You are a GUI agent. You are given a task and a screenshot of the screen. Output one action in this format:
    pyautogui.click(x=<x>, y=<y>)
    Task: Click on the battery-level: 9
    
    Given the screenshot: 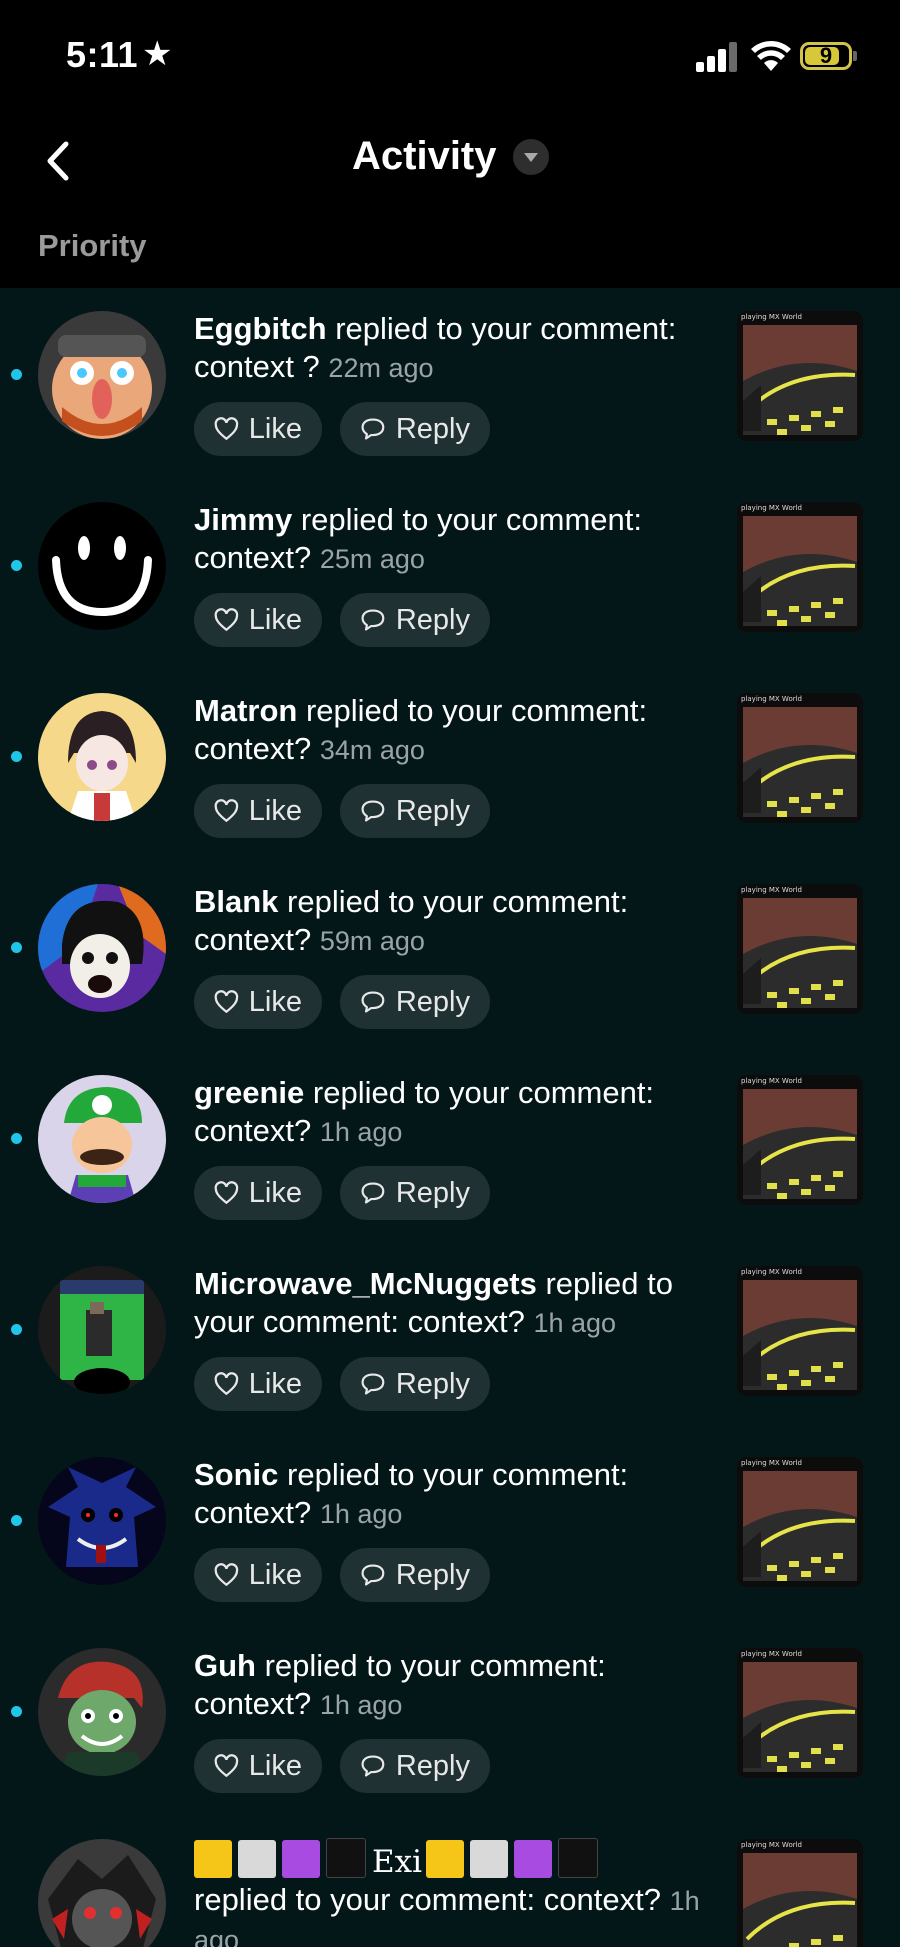 What is the action you would take?
    pyautogui.click(x=826, y=55)
    